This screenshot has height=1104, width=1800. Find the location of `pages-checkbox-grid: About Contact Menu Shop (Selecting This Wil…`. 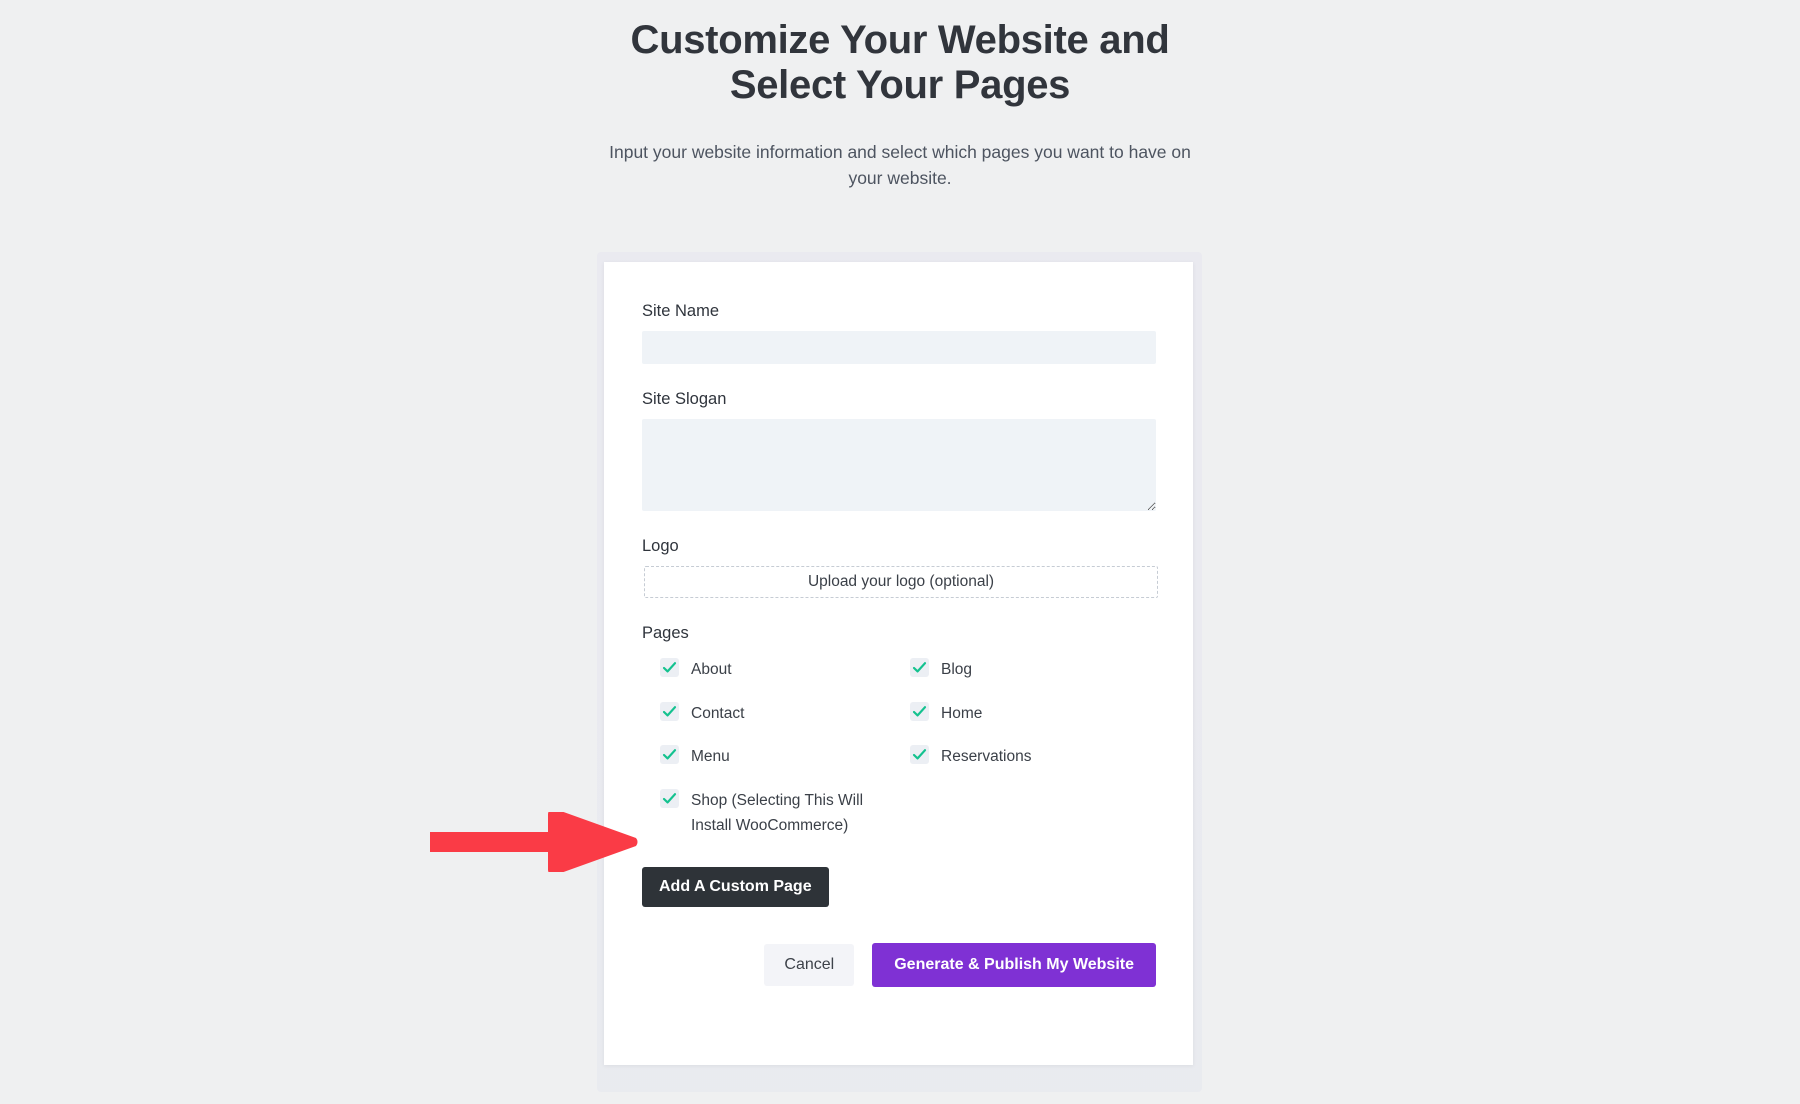

pages-checkbox-grid: About Contact Menu Shop (Selecting This Wil… is located at coordinates (899, 757).